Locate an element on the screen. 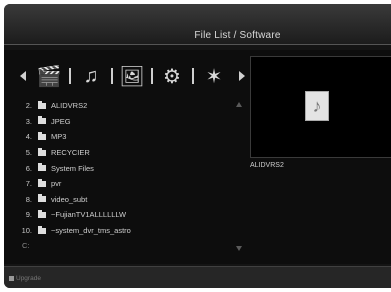 This screenshot has width=391, height=292. current-path: C: is located at coordinates (26, 245).